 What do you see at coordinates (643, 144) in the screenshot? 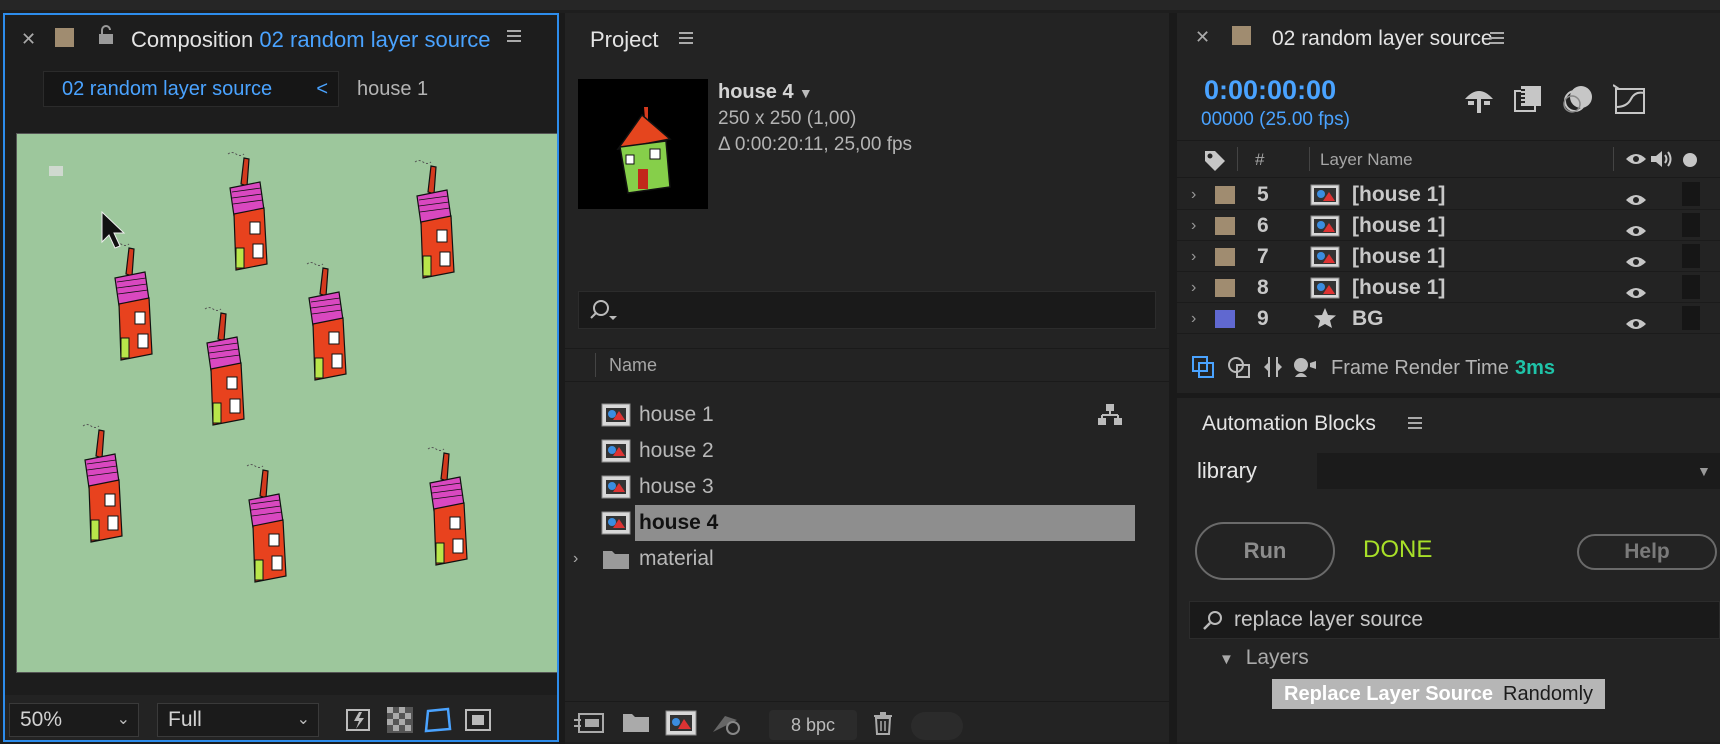
I see `item-thumbnail` at bounding box center [643, 144].